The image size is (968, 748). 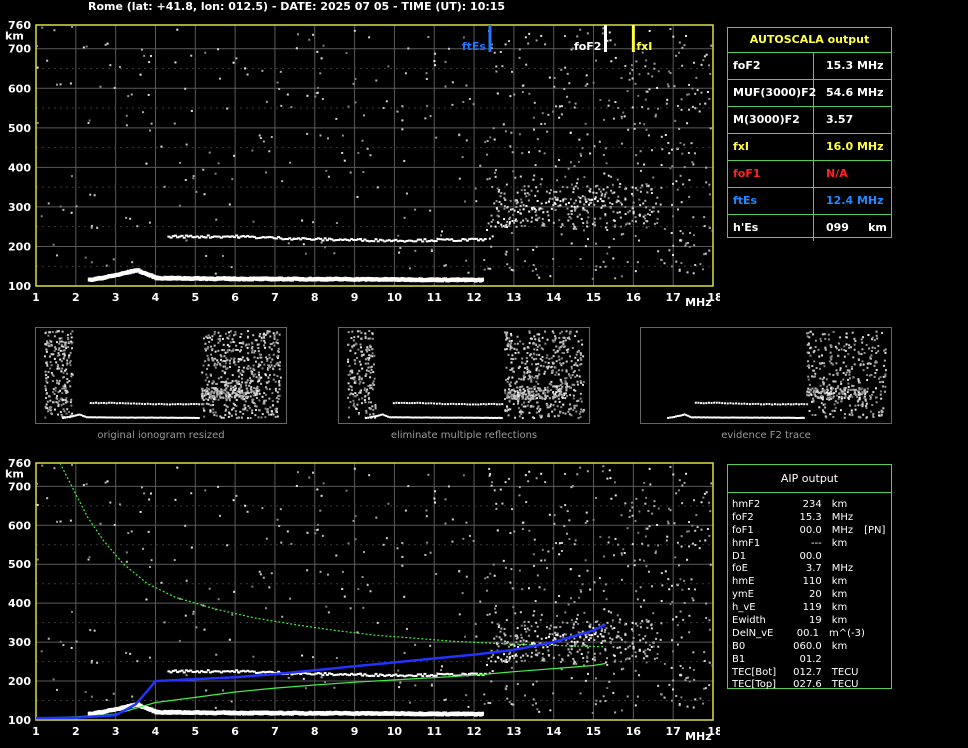 I want to click on thumbnail-f2-image, so click(x=766, y=375).